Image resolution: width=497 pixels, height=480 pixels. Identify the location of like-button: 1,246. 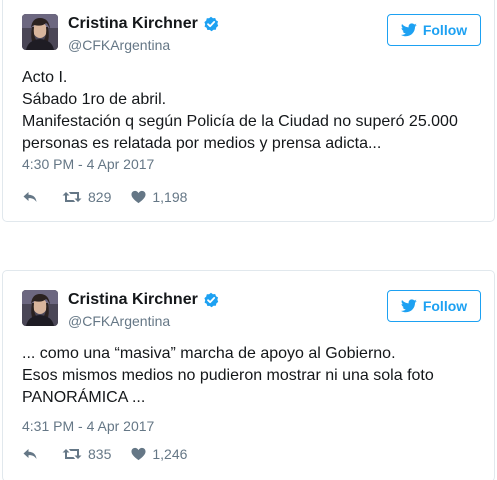
(159, 454).